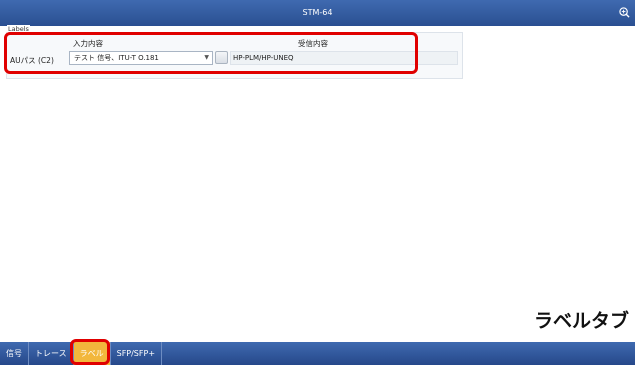 The width and height of the screenshot is (635, 365). I want to click on tab-signal: 信号, so click(14, 353).